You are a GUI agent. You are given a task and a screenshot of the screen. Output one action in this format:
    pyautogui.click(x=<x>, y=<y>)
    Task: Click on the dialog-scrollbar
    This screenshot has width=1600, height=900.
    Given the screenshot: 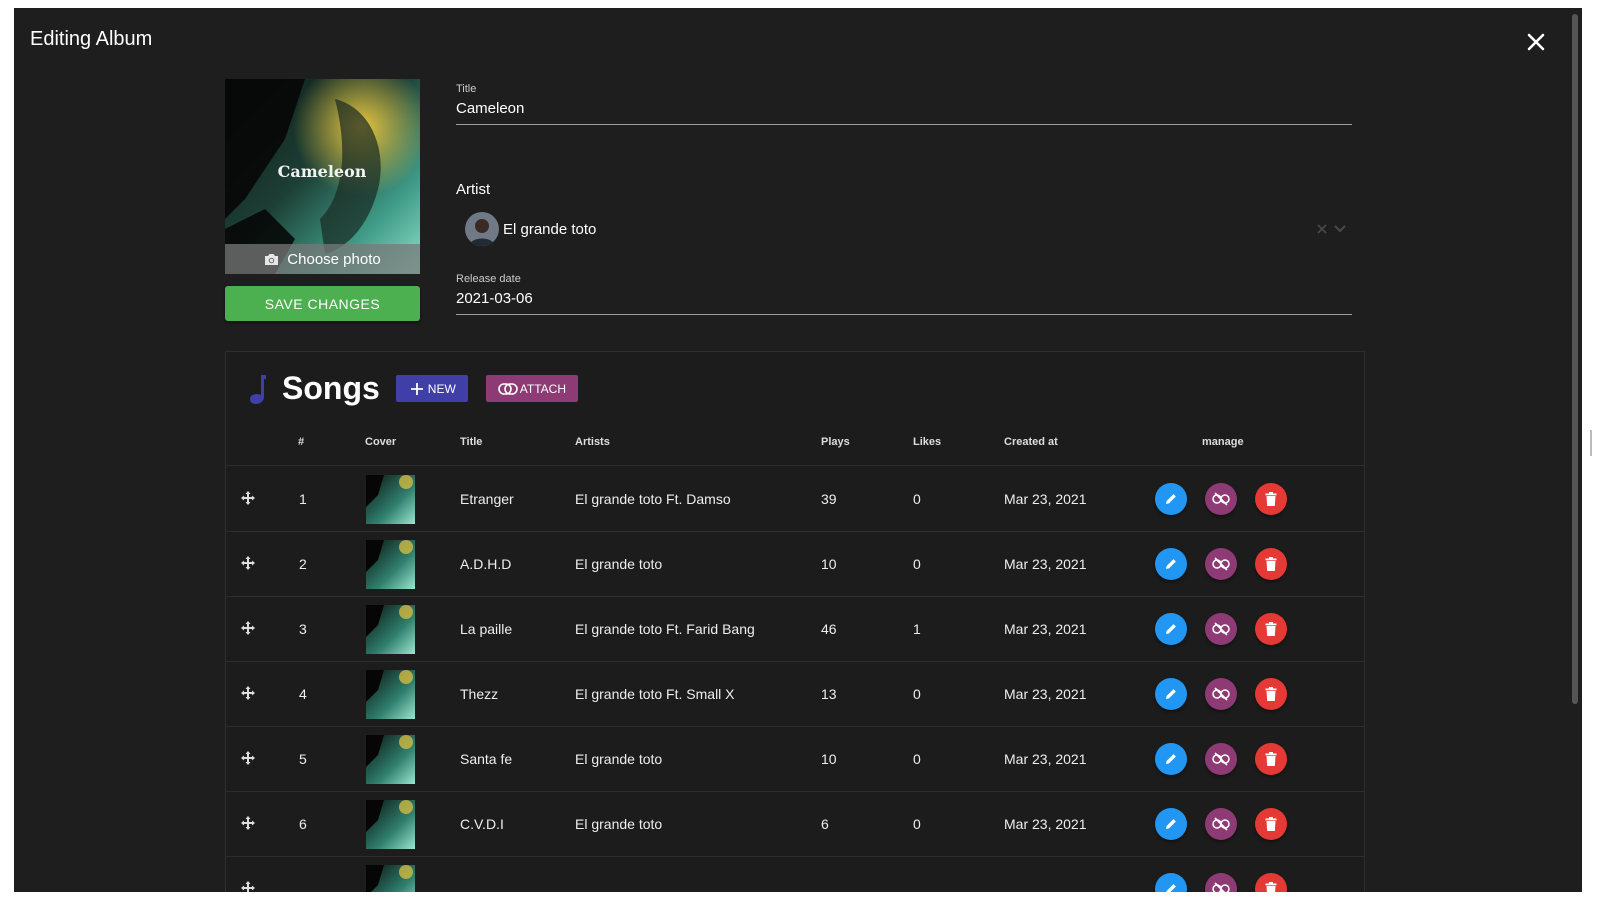 What is the action you would take?
    pyautogui.click(x=1576, y=450)
    